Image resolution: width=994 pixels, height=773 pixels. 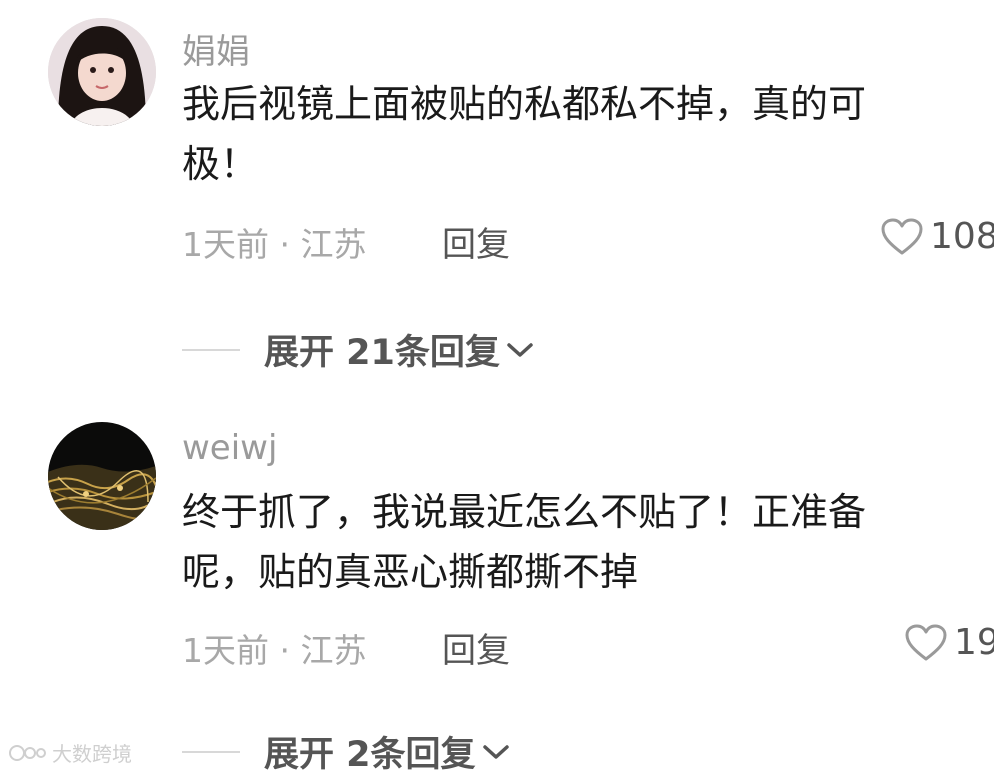 I want to click on comment-text-line: 呢，贴的真恶心撕都撕不掉, so click(x=410, y=572).